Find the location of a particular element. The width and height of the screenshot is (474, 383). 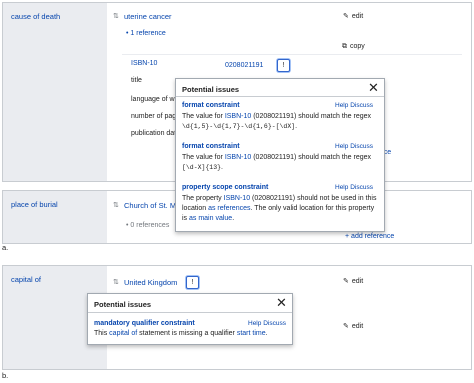

statement-value: uterine cancer is located at coordinates (148, 16).